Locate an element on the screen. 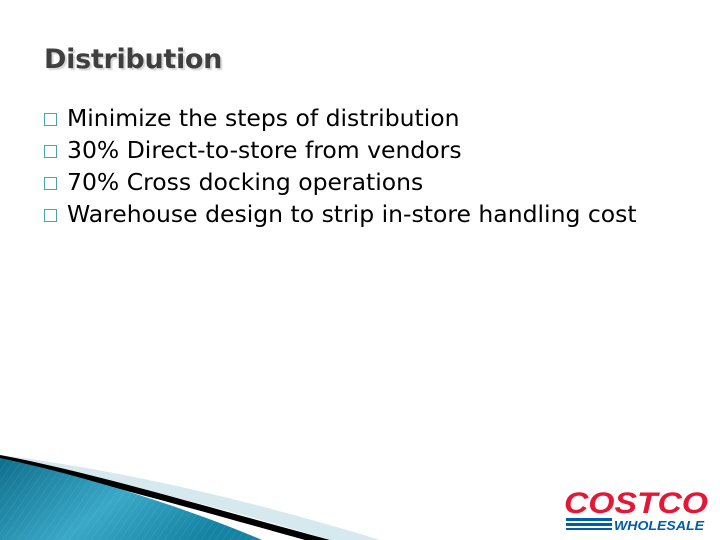 The width and height of the screenshot is (720, 540). logo-subtitle-text: WHOLESALE is located at coordinates (659, 525).